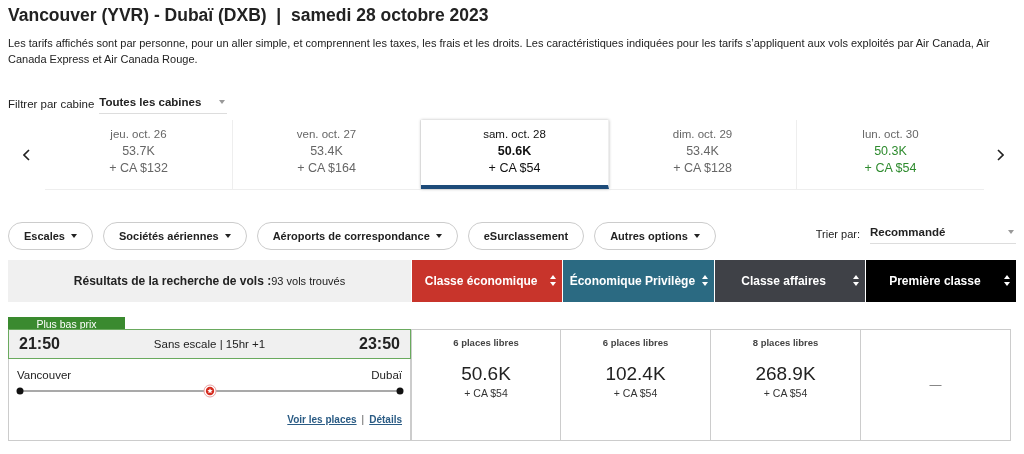 The height and width of the screenshot is (454, 1024). Describe the element at coordinates (789, 281) in the screenshot. I see `cabin-column-header: Classe affaires` at that location.